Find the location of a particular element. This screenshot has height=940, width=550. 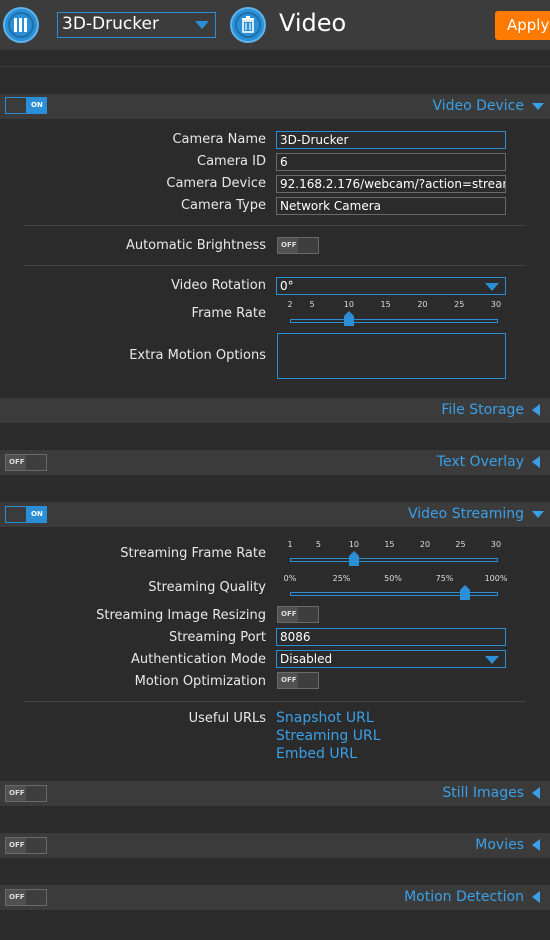

camera-list-button is located at coordinates (21, 25).